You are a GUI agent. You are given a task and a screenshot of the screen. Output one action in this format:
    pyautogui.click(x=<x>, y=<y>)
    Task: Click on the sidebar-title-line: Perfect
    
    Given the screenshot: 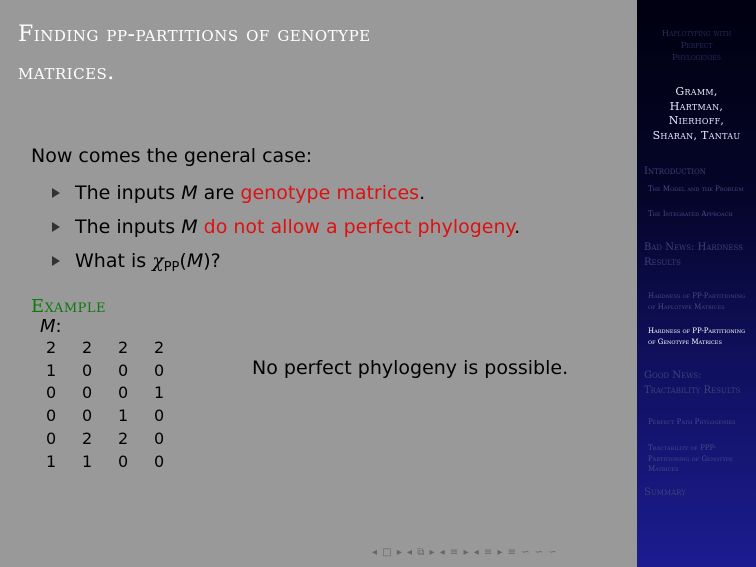 What is the action you would take?
    pyautogui.click(x=696, y=46)
    